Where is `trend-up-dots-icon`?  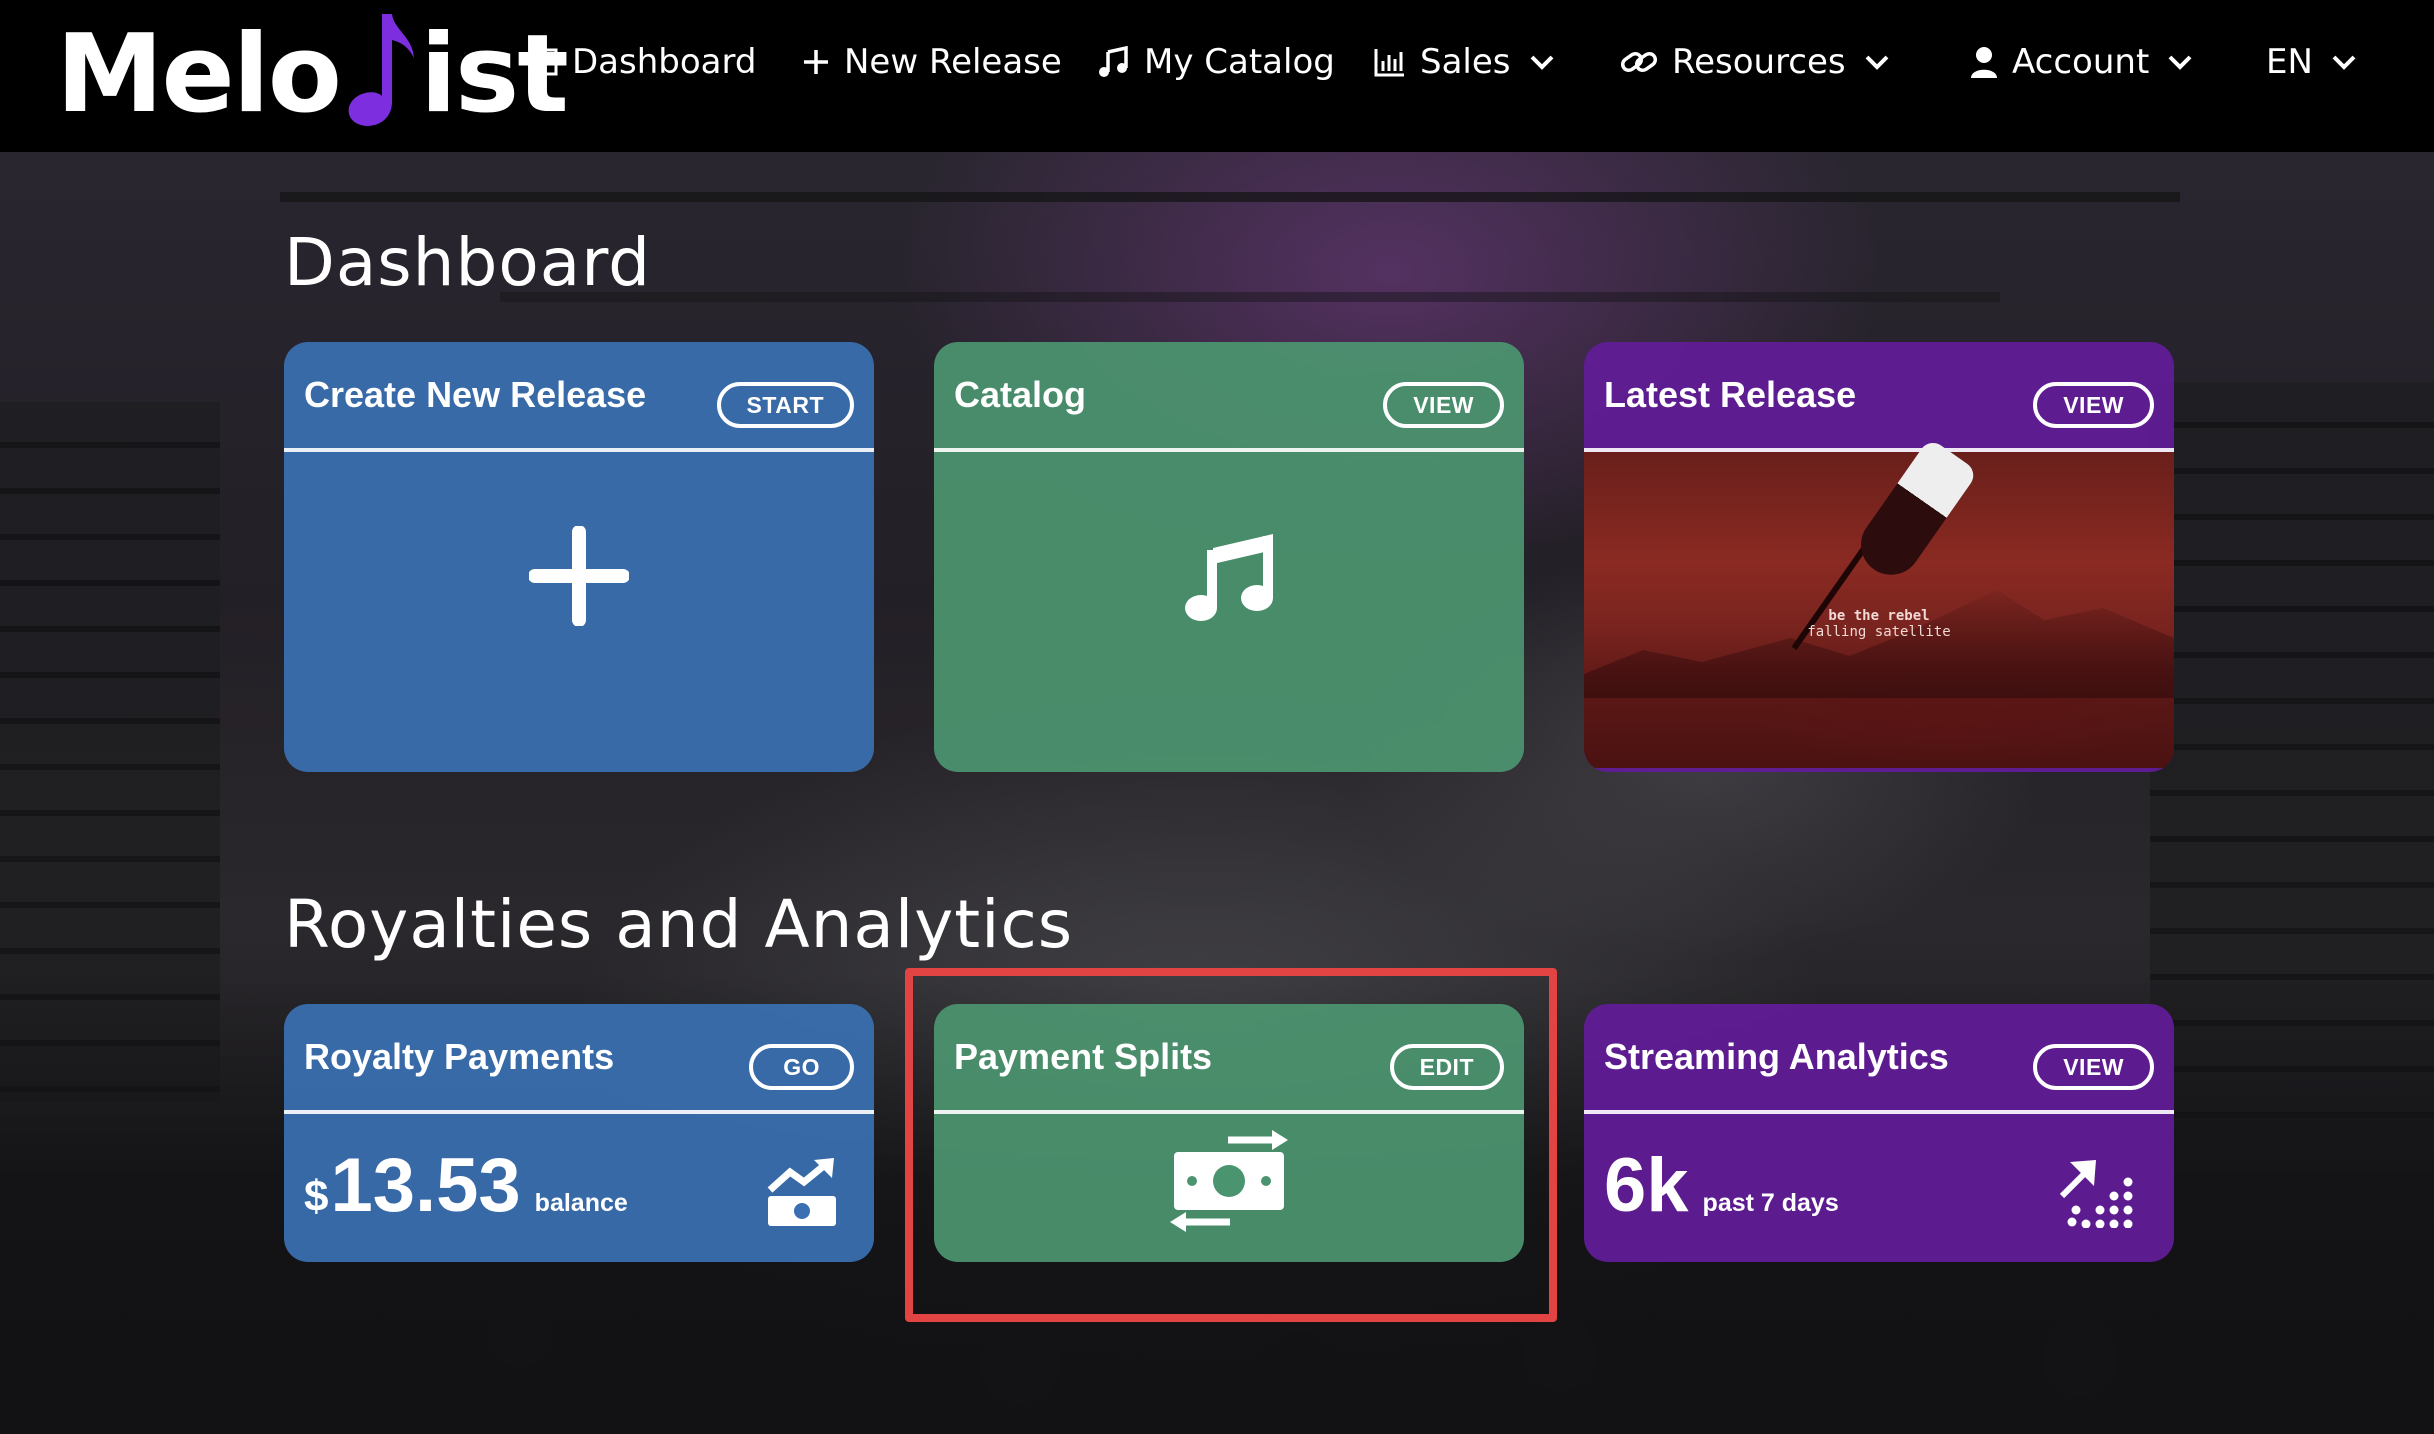 trend-up-dots-icon is located at coordinates (2096, 1194).